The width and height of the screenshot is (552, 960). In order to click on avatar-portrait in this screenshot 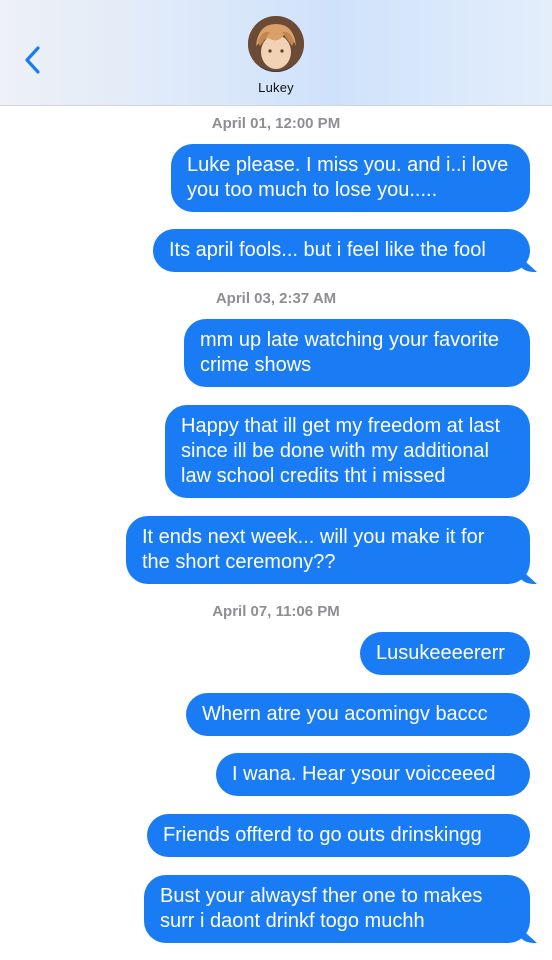, I will do `click(276, 44)`.